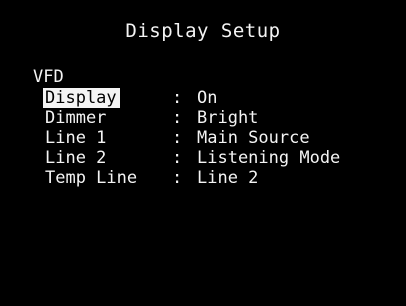 Image resolution: width=406 pixels, height=306 pixels. I want to click on section-label-vfd: VFD, so click(48, 77).